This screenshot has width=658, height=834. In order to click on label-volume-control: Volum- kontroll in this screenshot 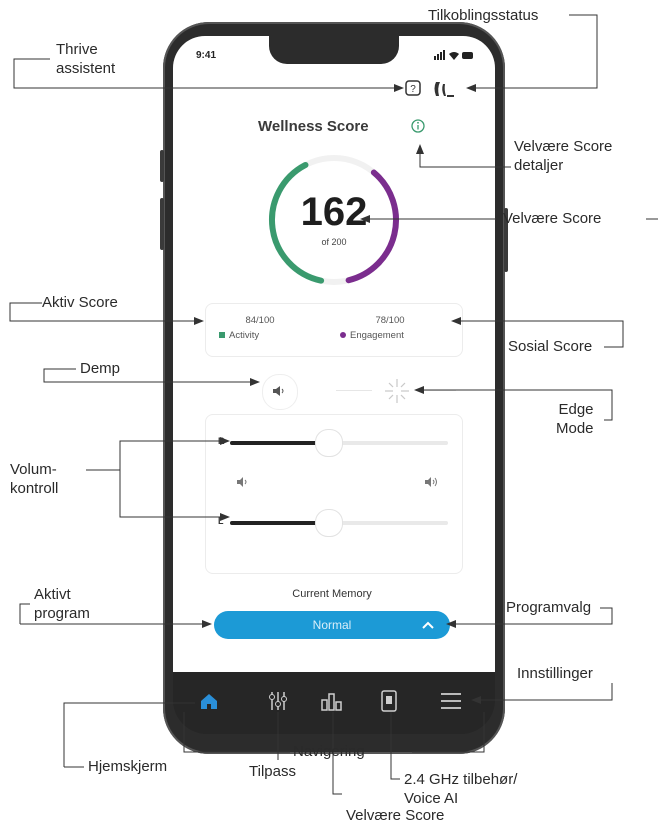, I will do `click(34, 479)`.